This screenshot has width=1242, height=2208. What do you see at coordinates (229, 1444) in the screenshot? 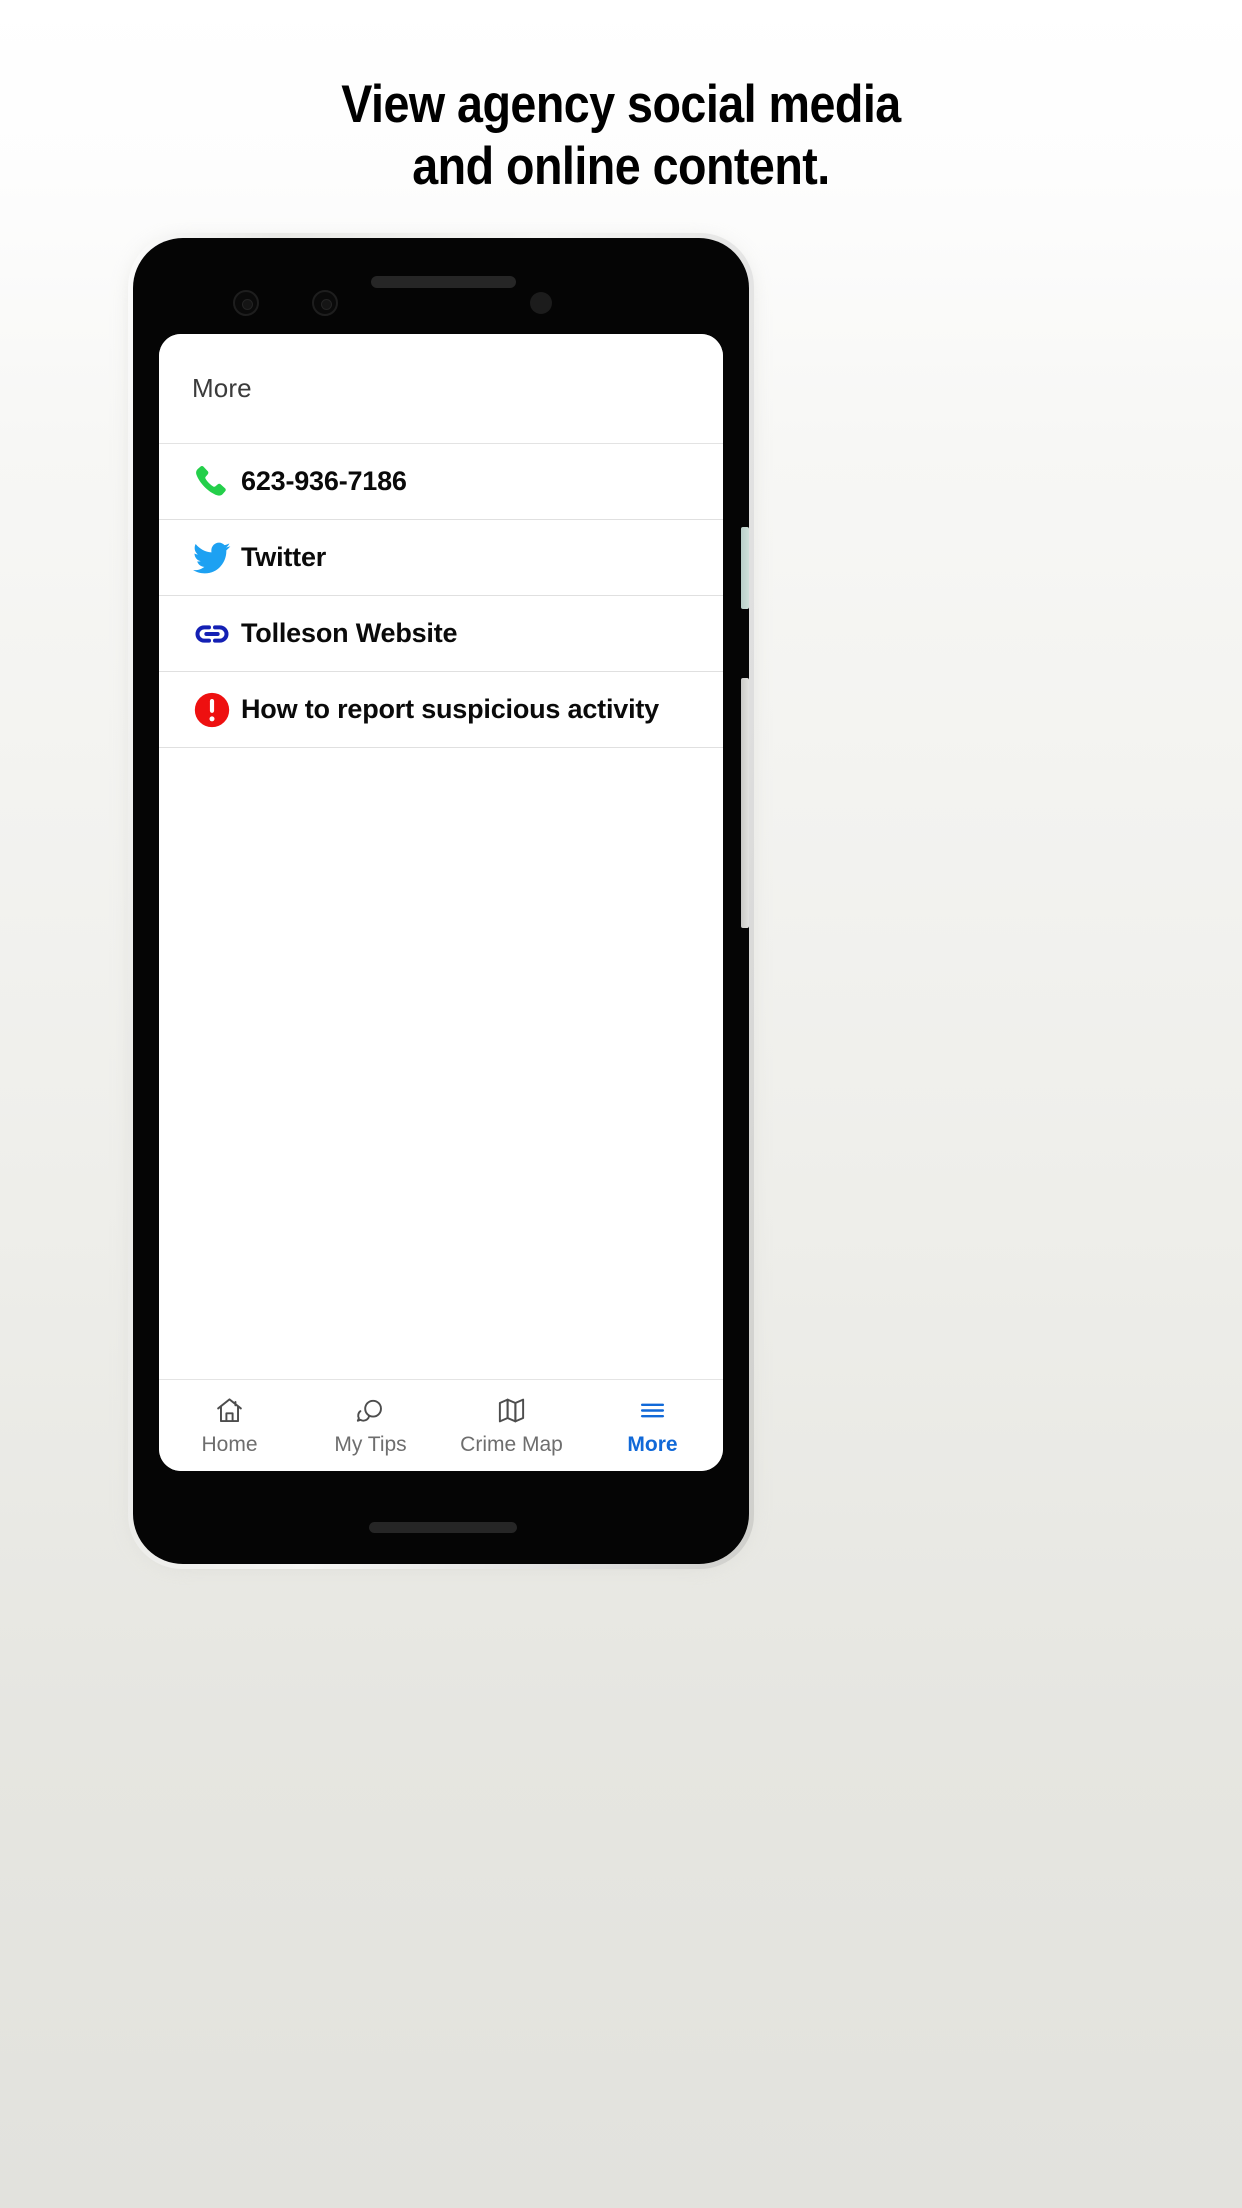
I see `tab-label: Home` at bounding box center [229, 1444].